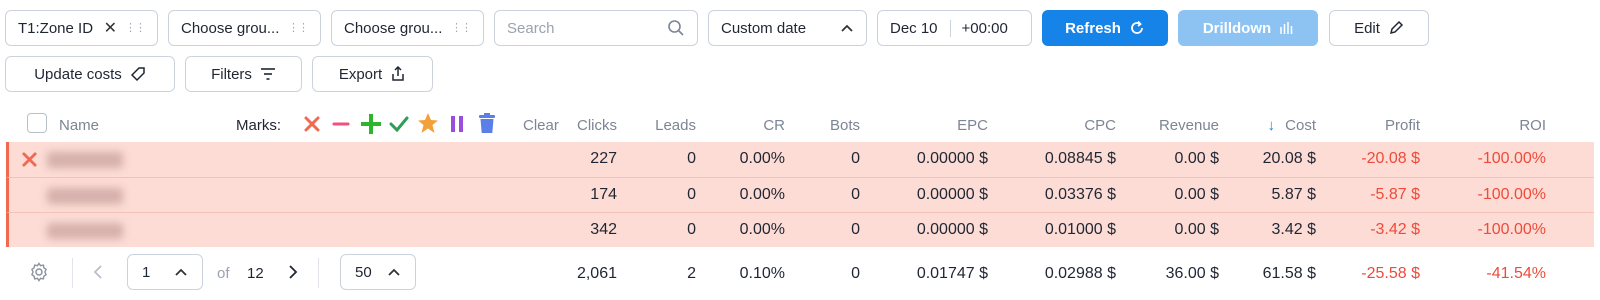  I want to click on col-cpc: CPC, so click(1100, 125).